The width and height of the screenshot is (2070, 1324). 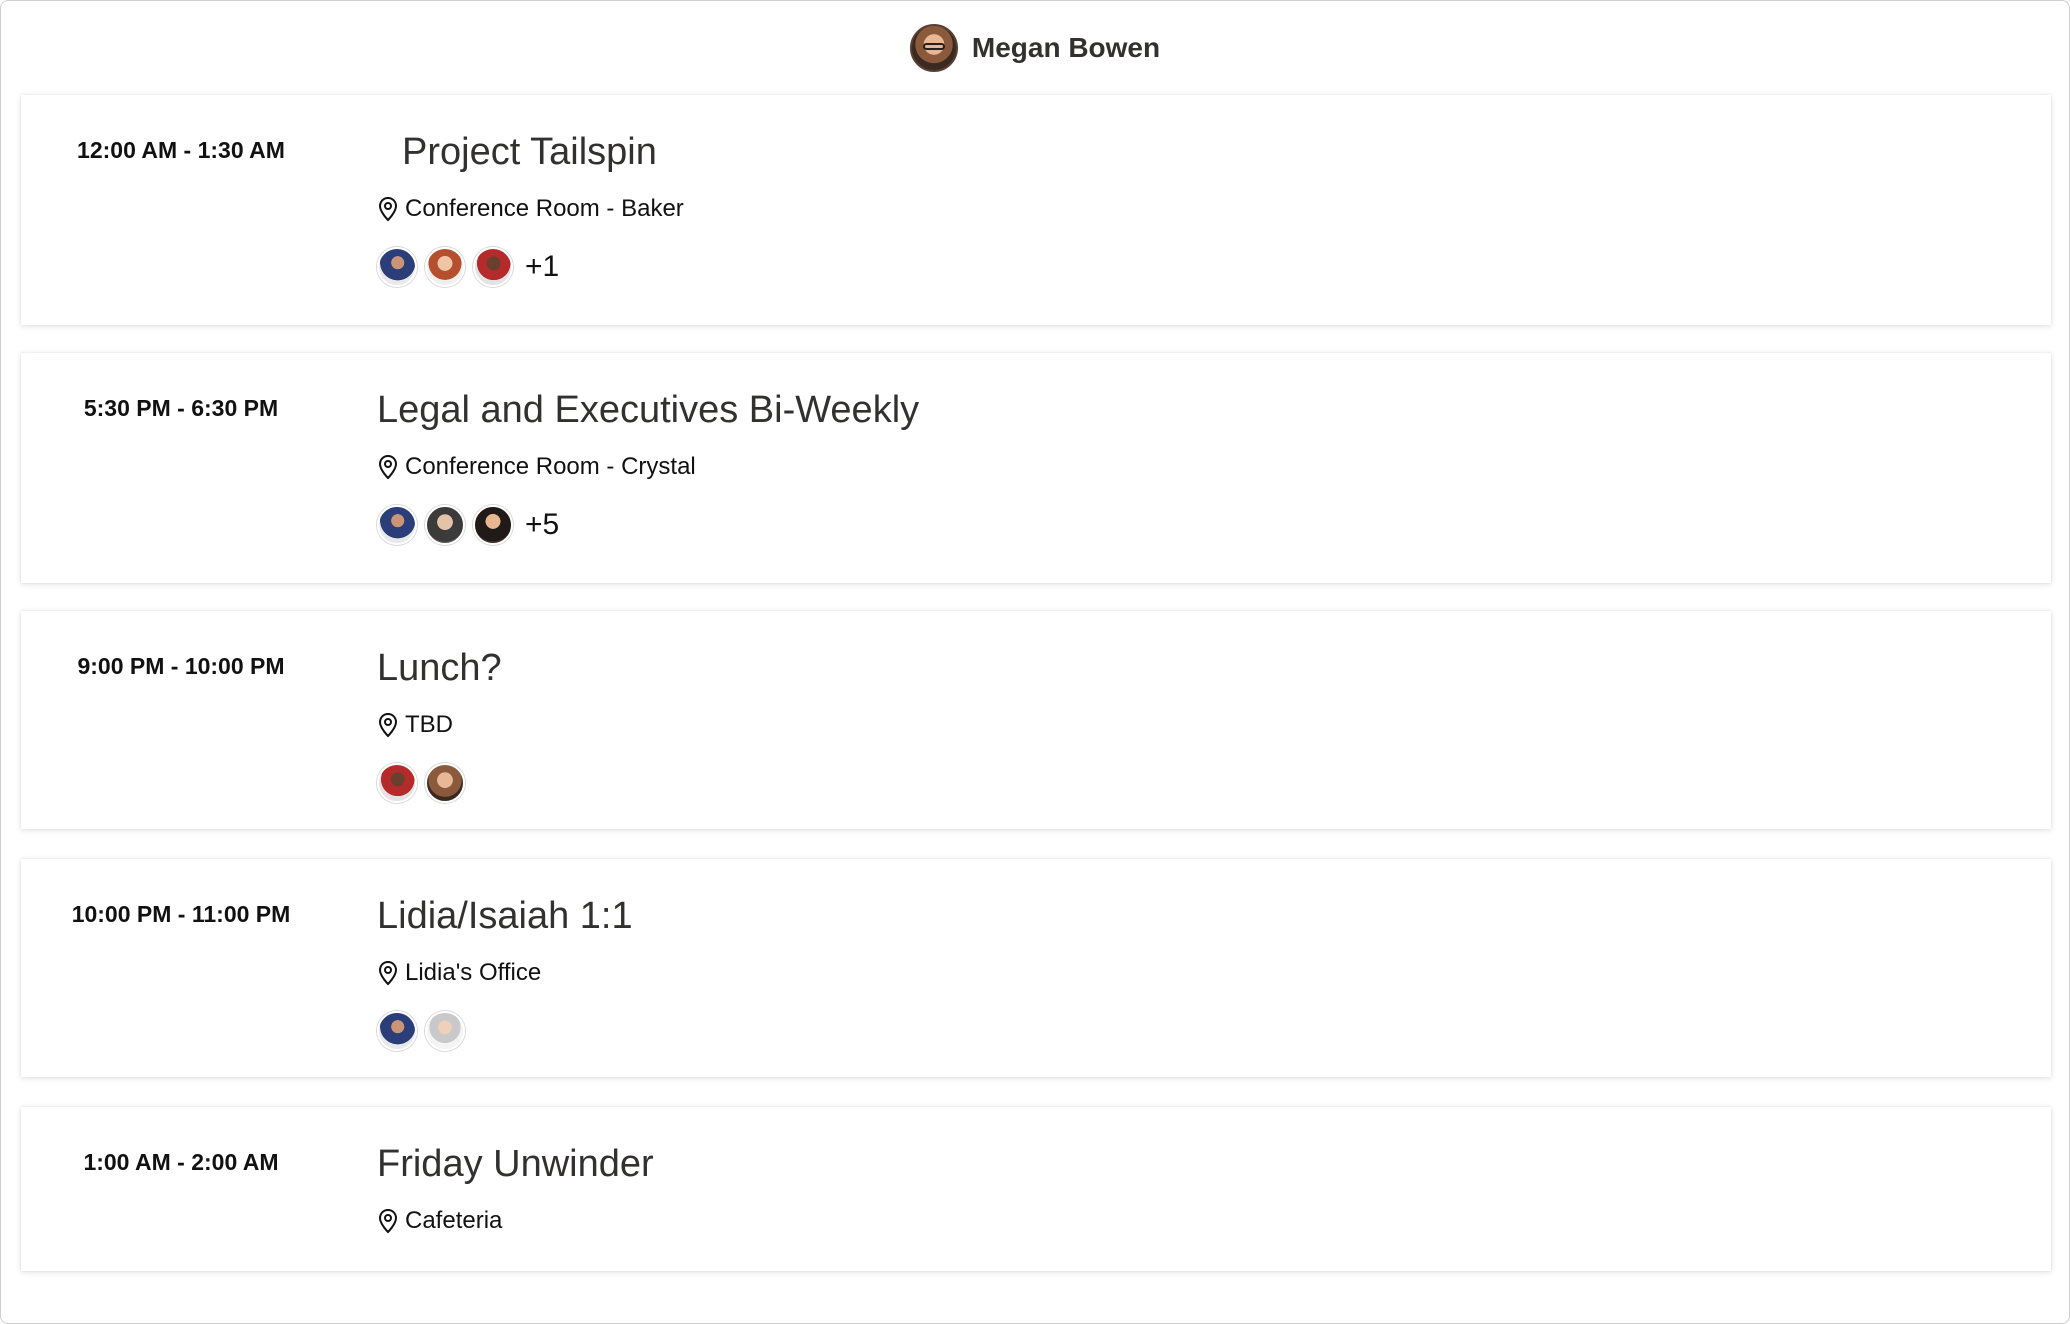 I want to click on event-location-label: Lidia's Office, so click(x=473, y=972).